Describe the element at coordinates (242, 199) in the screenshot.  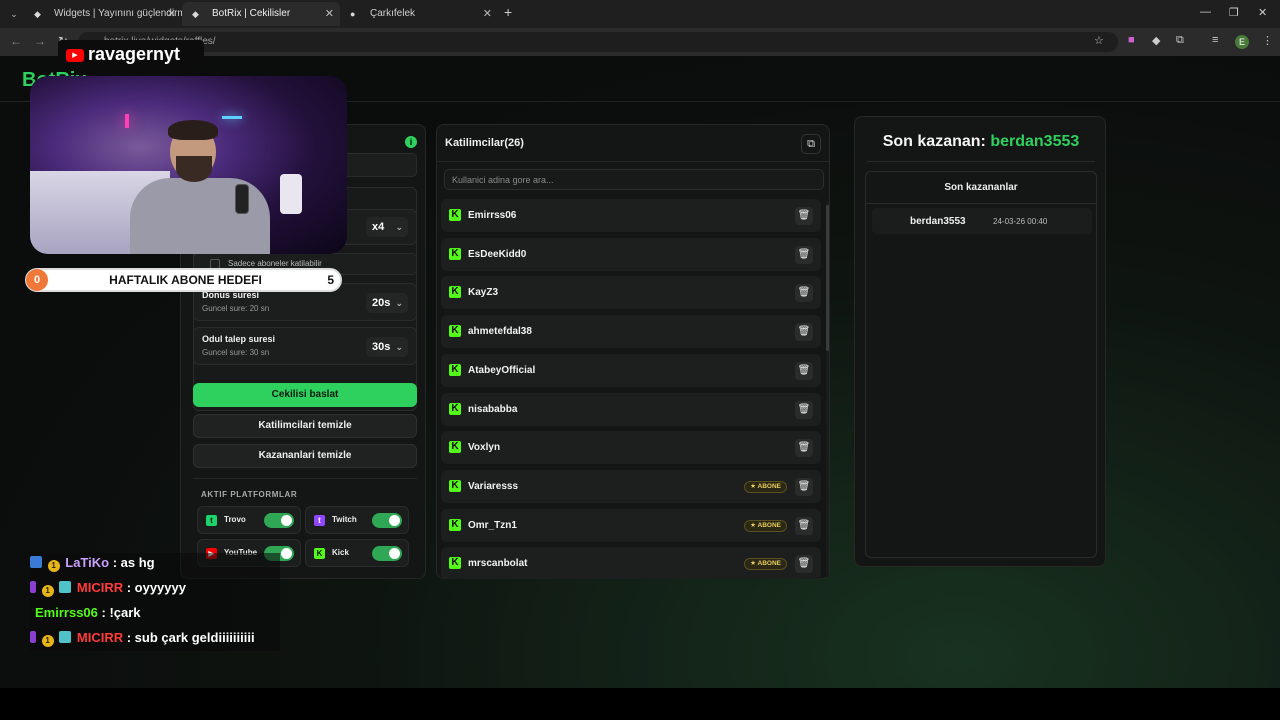
I see `microphone` at that location.